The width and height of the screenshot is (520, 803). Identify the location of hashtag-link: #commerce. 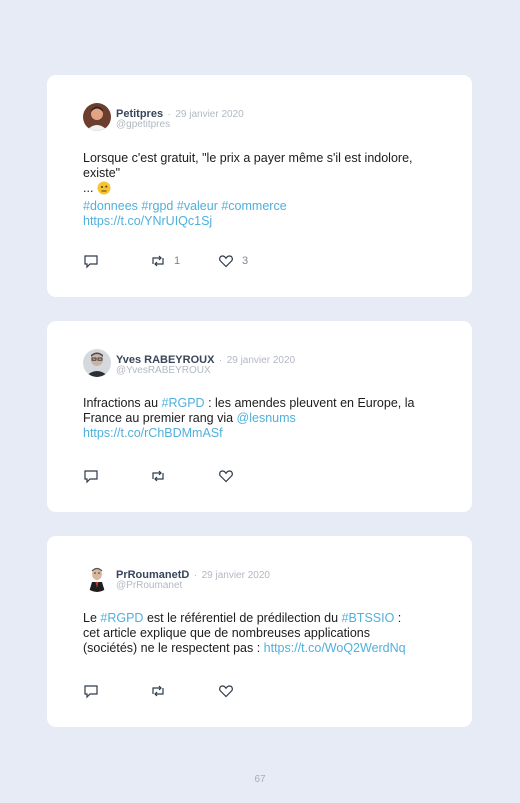
(253, 206).